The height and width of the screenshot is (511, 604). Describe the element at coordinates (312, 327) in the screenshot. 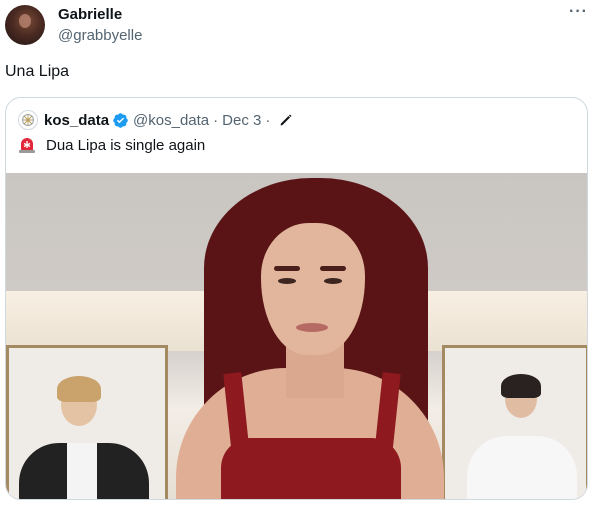

I see `subject-lips` at that location.